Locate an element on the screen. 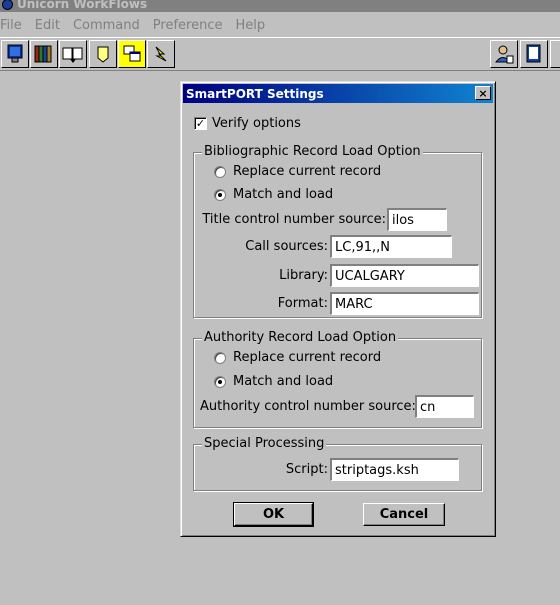 Image resolution: width=560 pixels, height=605 pixels. close-button: × is located at coordinates (483, 93).